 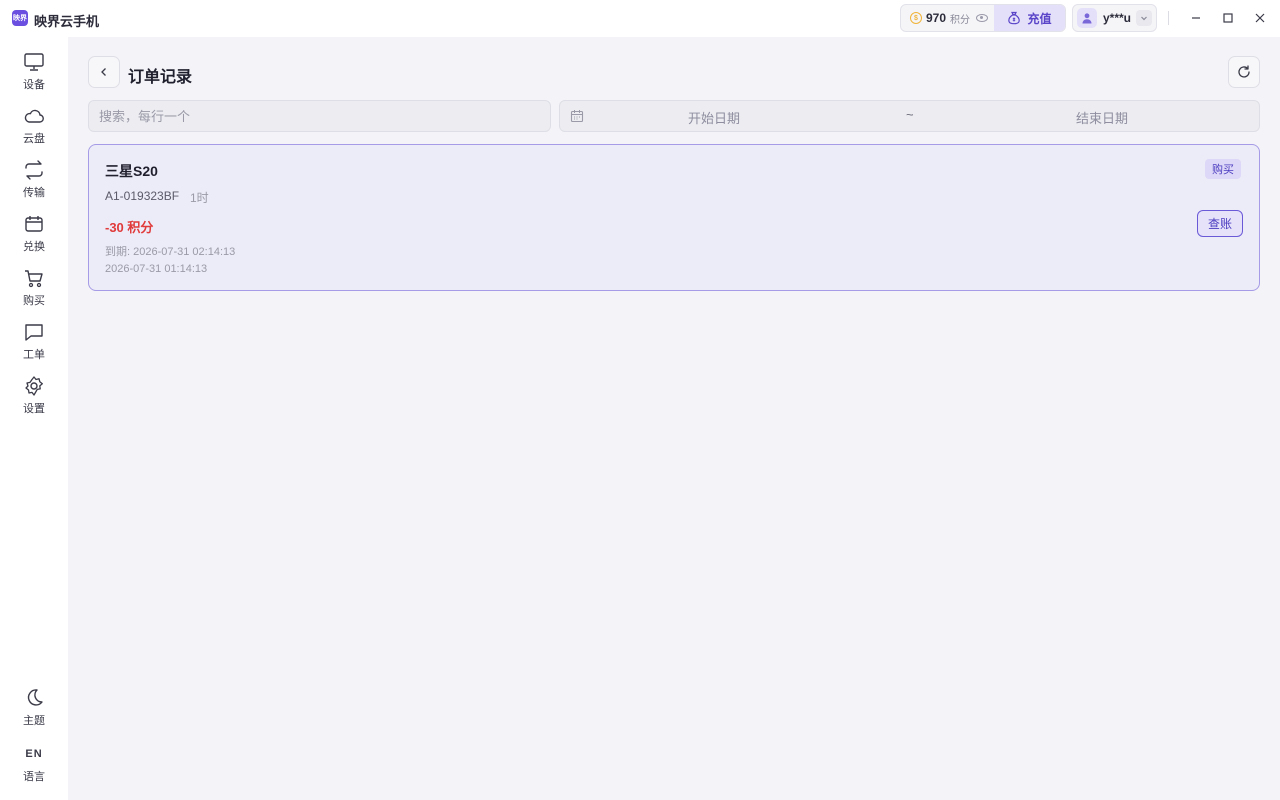 What do you see at coordinates (34, 129) in the screenshot?
I see `sidebar-item-cloud-drive: 云盘` at bounding box center [34, 129].